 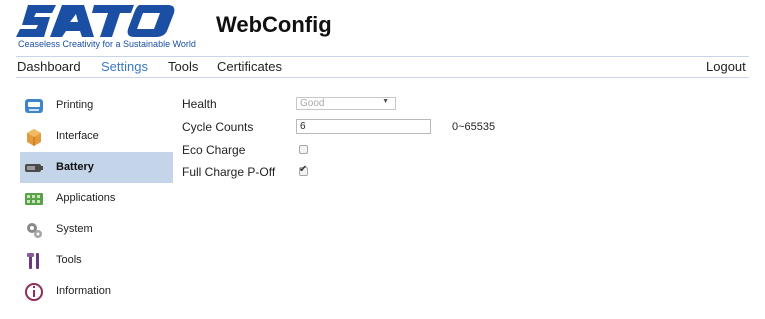 What do you see at coordinates (49, 66) in the screenshot?
I see `nav-dashboard: Dashboard` at bounding box center [49, 66].